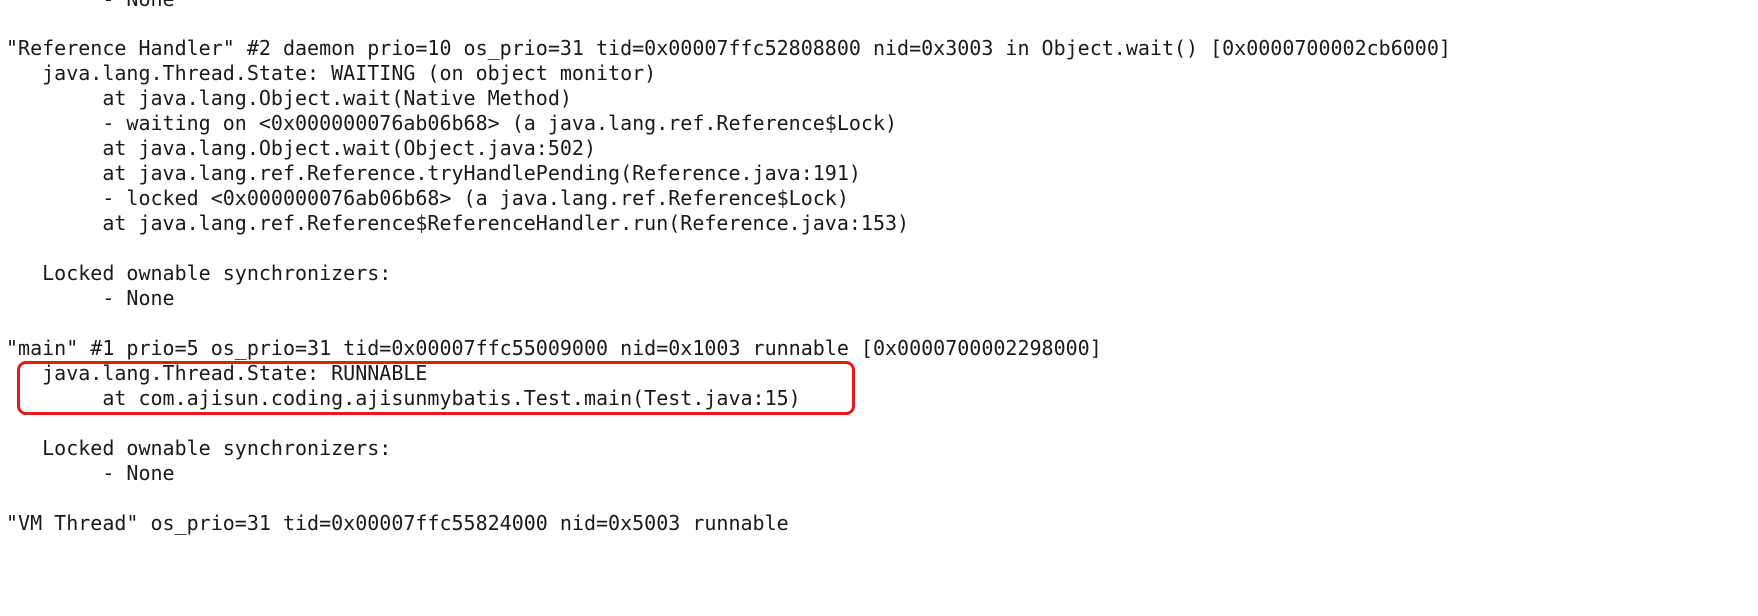 The image size is (1758, 616). I want to click on terminal-line: at java.lang.Object.wait(Native Method), so click(289, 98).